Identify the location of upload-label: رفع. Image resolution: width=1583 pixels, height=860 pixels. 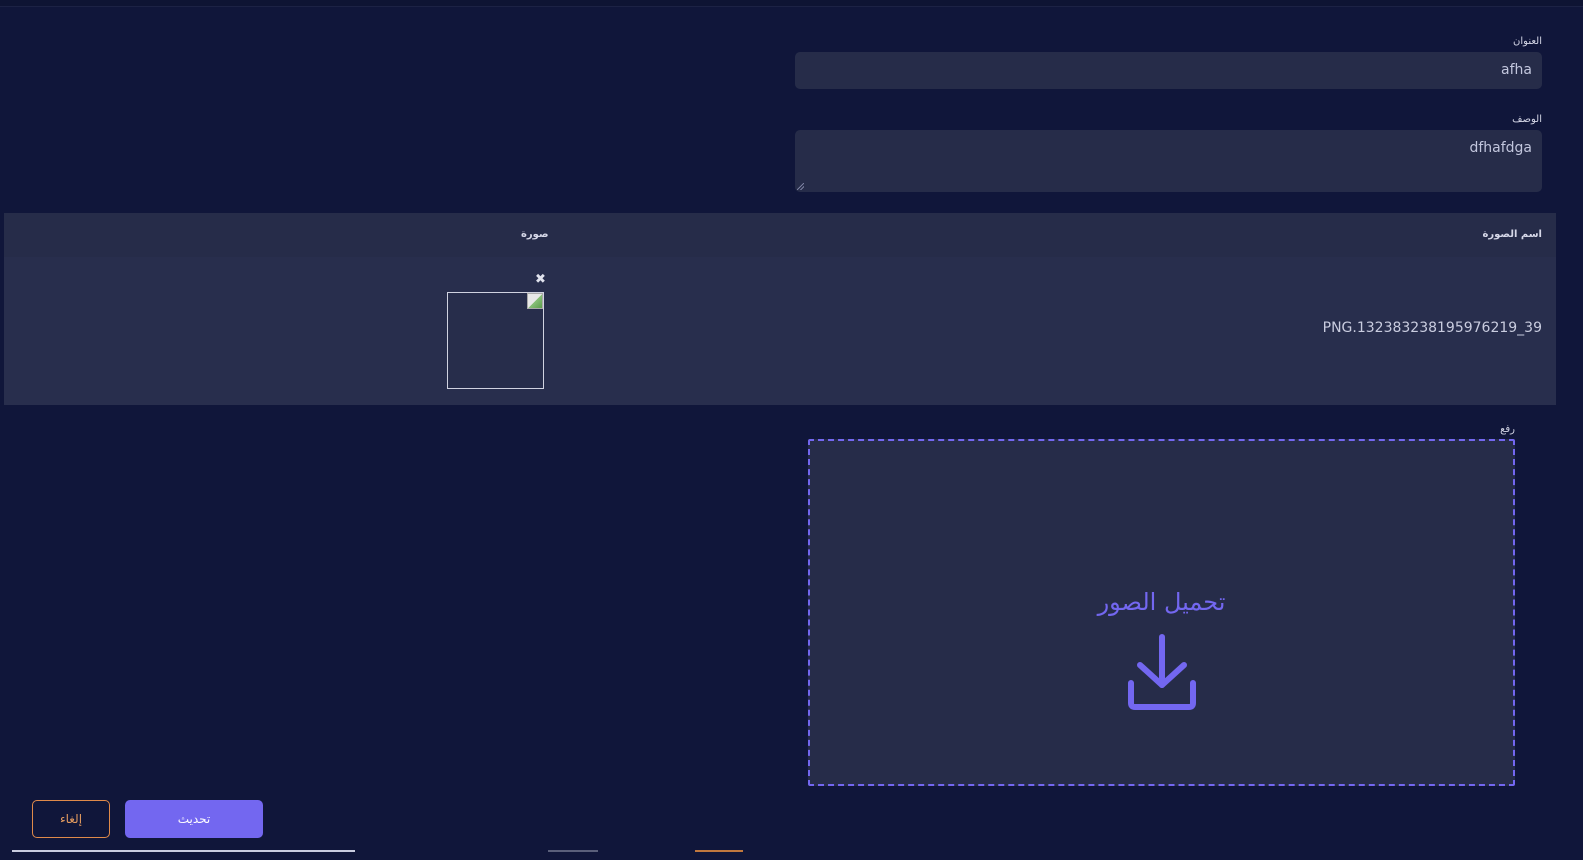
(1507, 429).